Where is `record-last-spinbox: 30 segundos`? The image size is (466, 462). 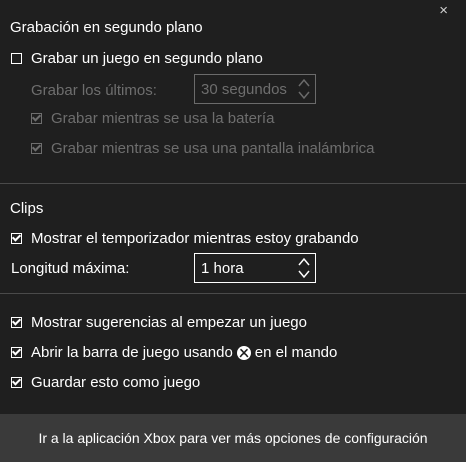
record-last-spinbox: 30 segundos is located at coordinates (255, 89).